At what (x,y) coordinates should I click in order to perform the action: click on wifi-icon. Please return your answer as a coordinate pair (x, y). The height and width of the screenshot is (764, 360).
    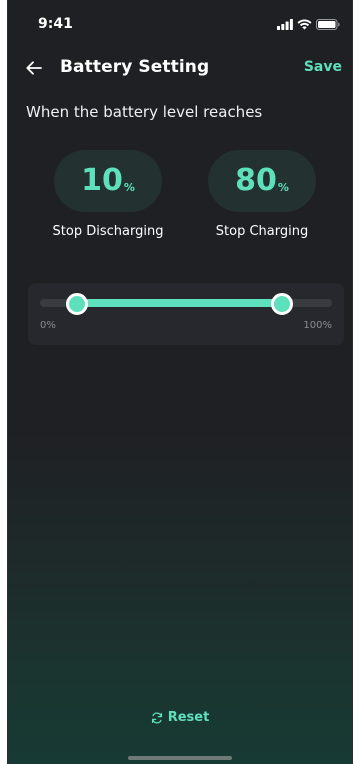
    Looking at the image, I should click on (304, 24).